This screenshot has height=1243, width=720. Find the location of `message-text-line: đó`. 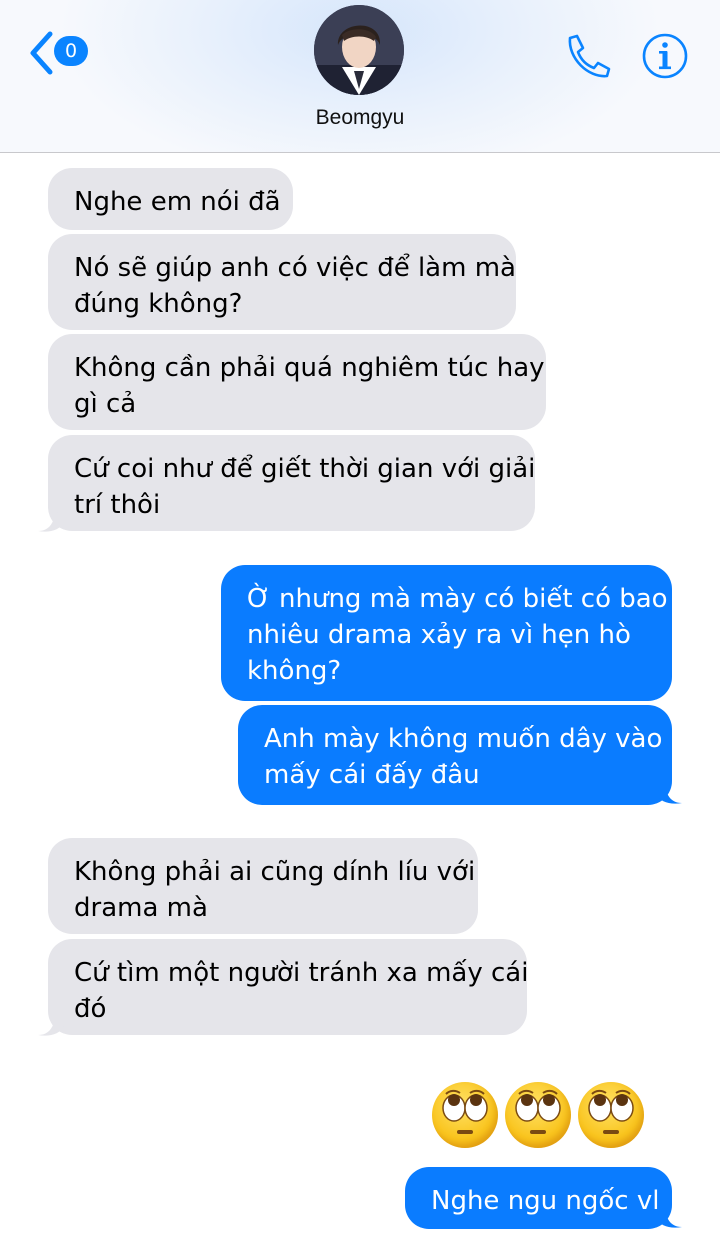

message-text-line: đó is located at coordinates (90, 1009).